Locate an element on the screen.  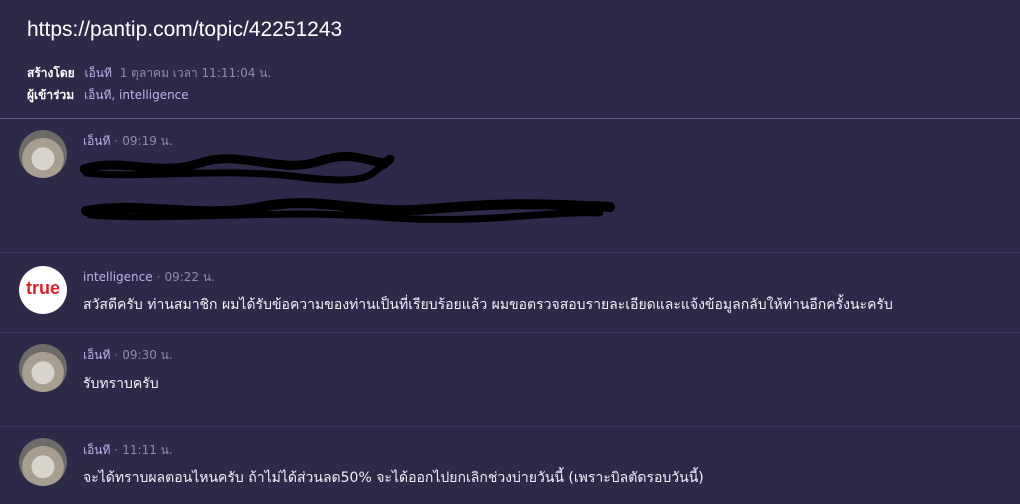
members-row: ผู้เข้าร่วม เอ็นที, intelligence is located at coordinates (108, 95).